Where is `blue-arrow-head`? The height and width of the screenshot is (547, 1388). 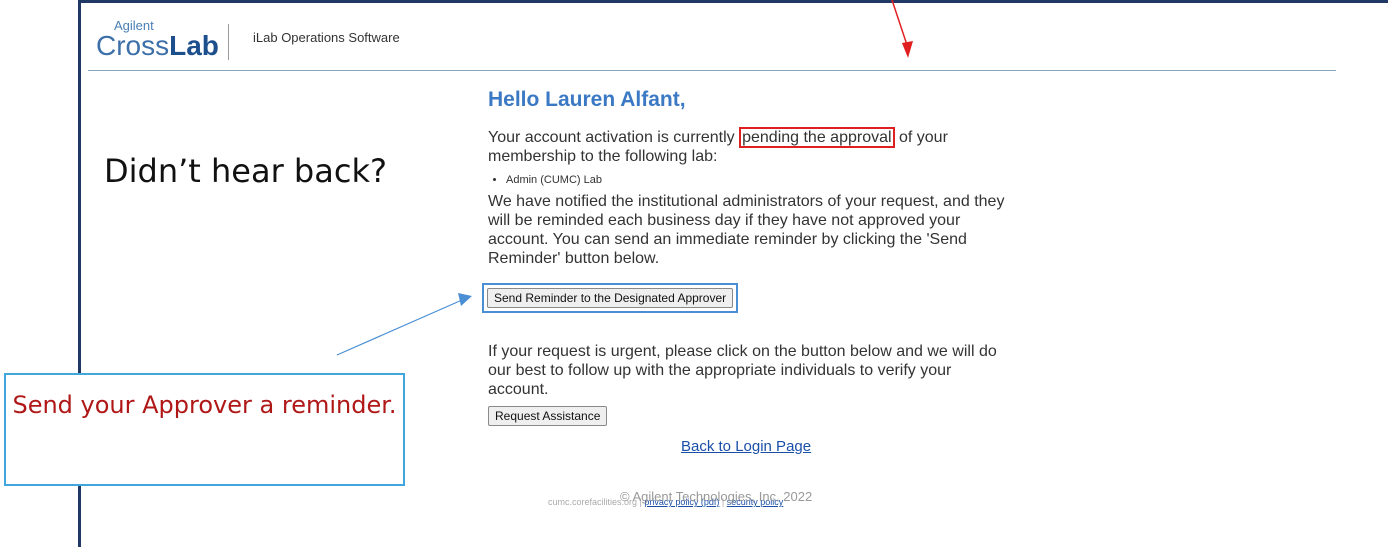 blue-arrow-head is located at coordinates (465, 299).